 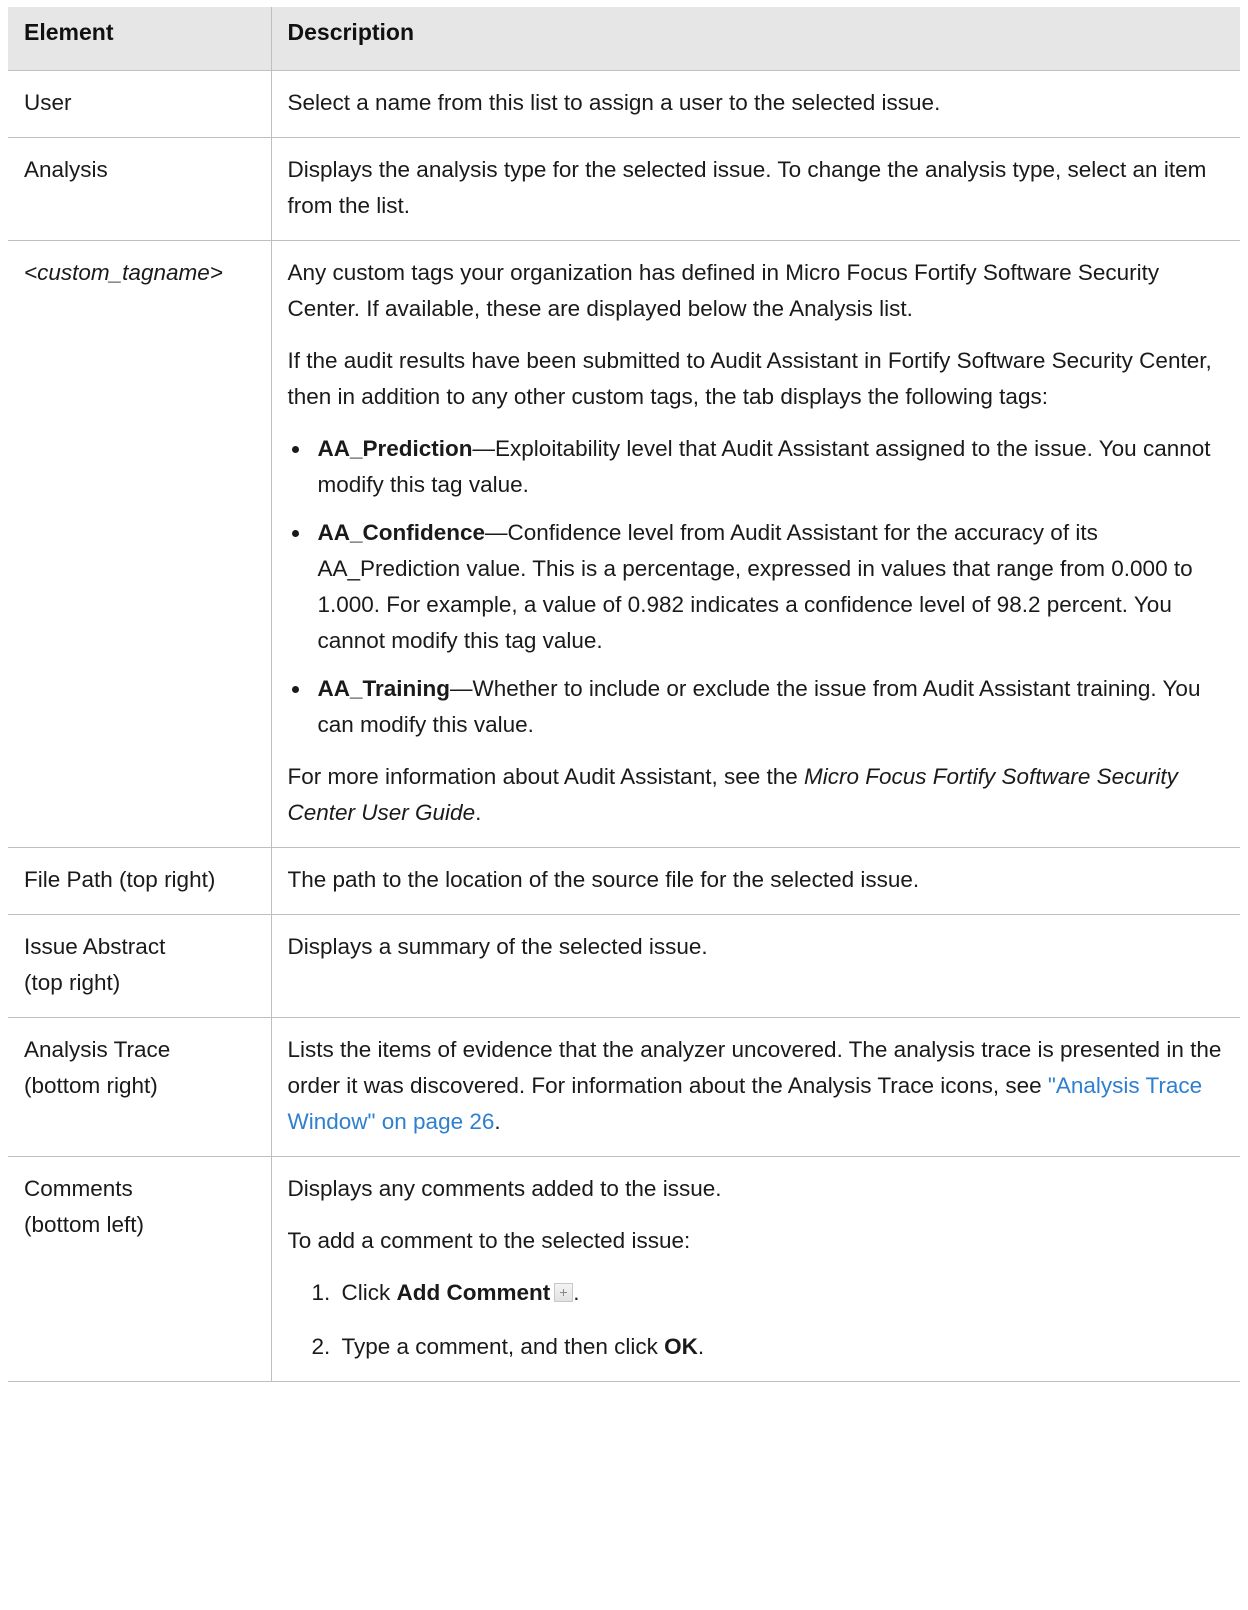 I want to click on element-name: Analysis, so click(x=66, y=169).